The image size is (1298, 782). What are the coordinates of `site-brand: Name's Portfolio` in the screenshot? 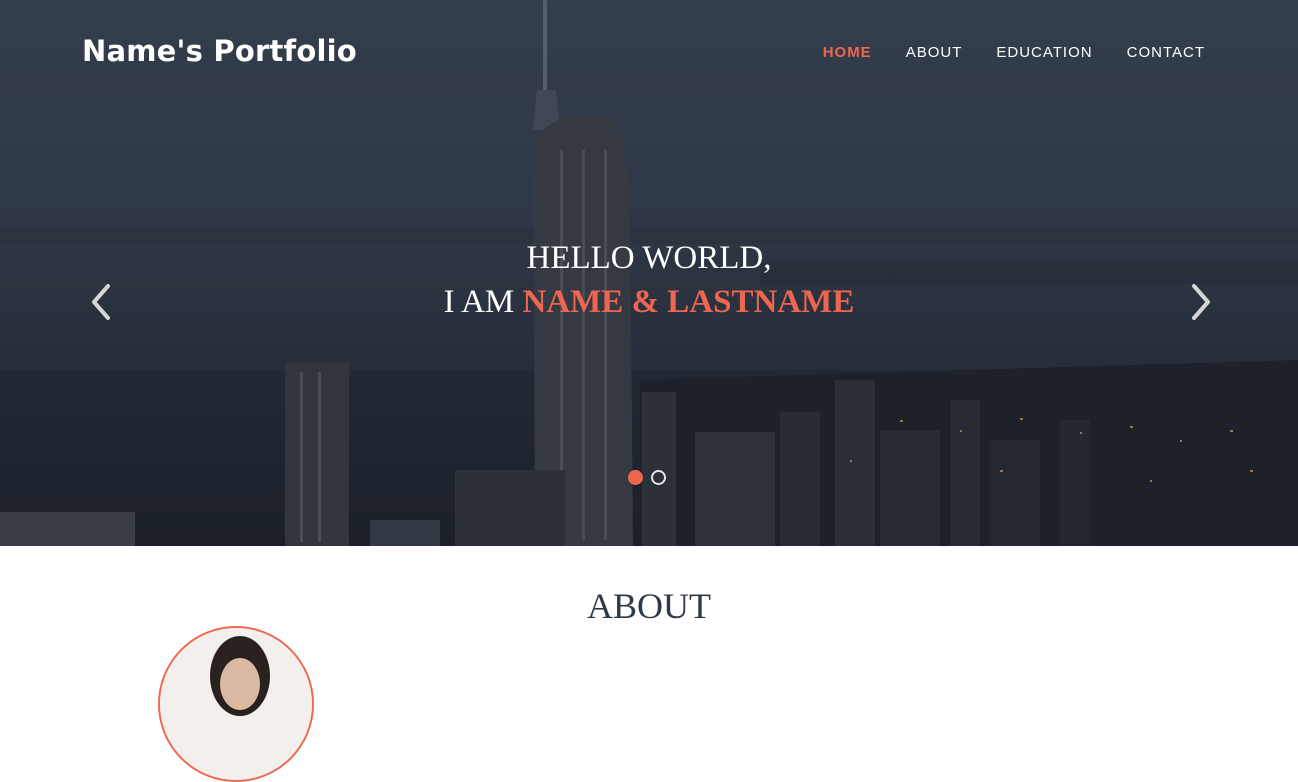 It's located at (219, 51).